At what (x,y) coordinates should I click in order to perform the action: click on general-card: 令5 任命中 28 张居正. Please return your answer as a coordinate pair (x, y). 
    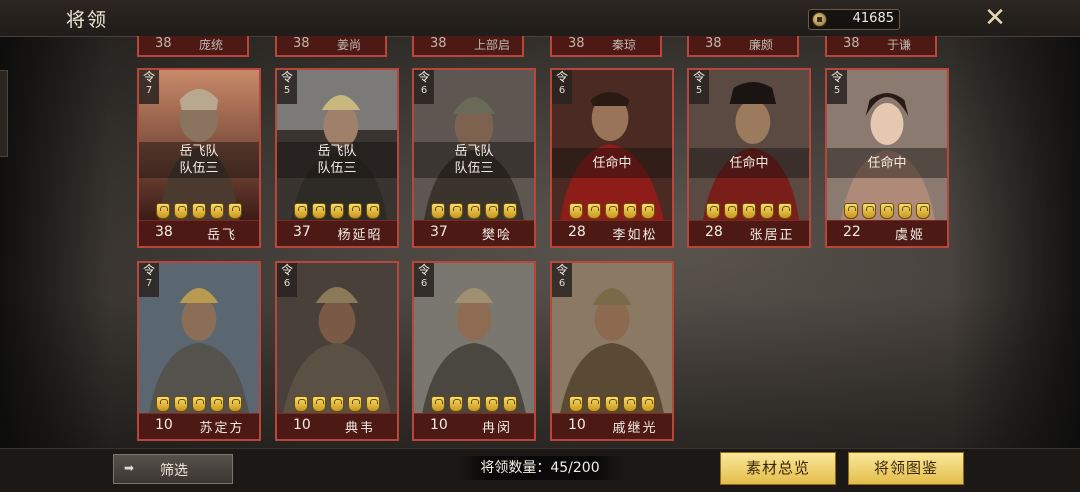
    Looking at the image, I should click on (749, 158).